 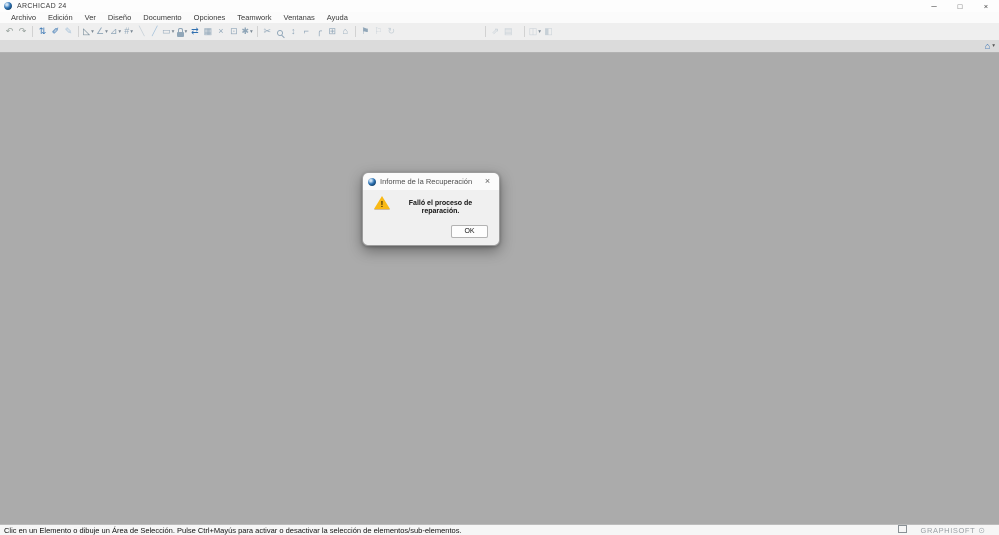 I want to click on fillet-icon: ╭, so click(x=319, y=31).